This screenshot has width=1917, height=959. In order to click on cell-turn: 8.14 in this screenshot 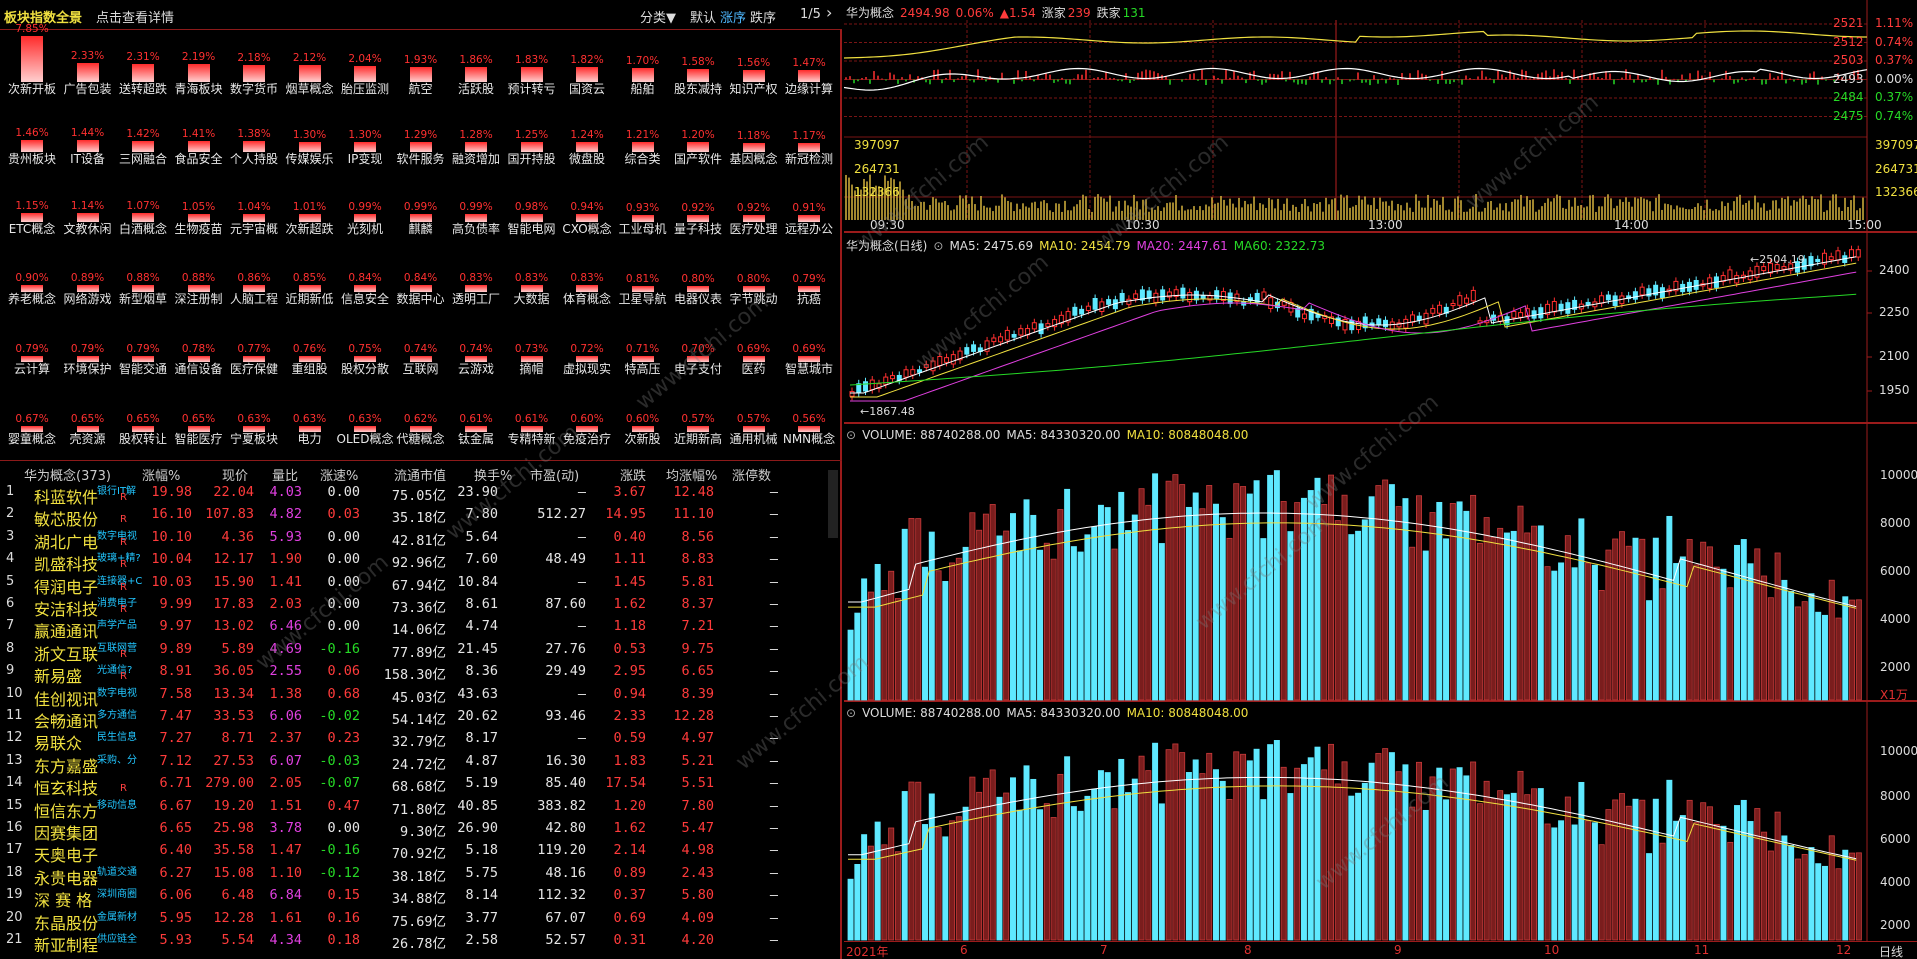, I will do `click(481, 895)`.